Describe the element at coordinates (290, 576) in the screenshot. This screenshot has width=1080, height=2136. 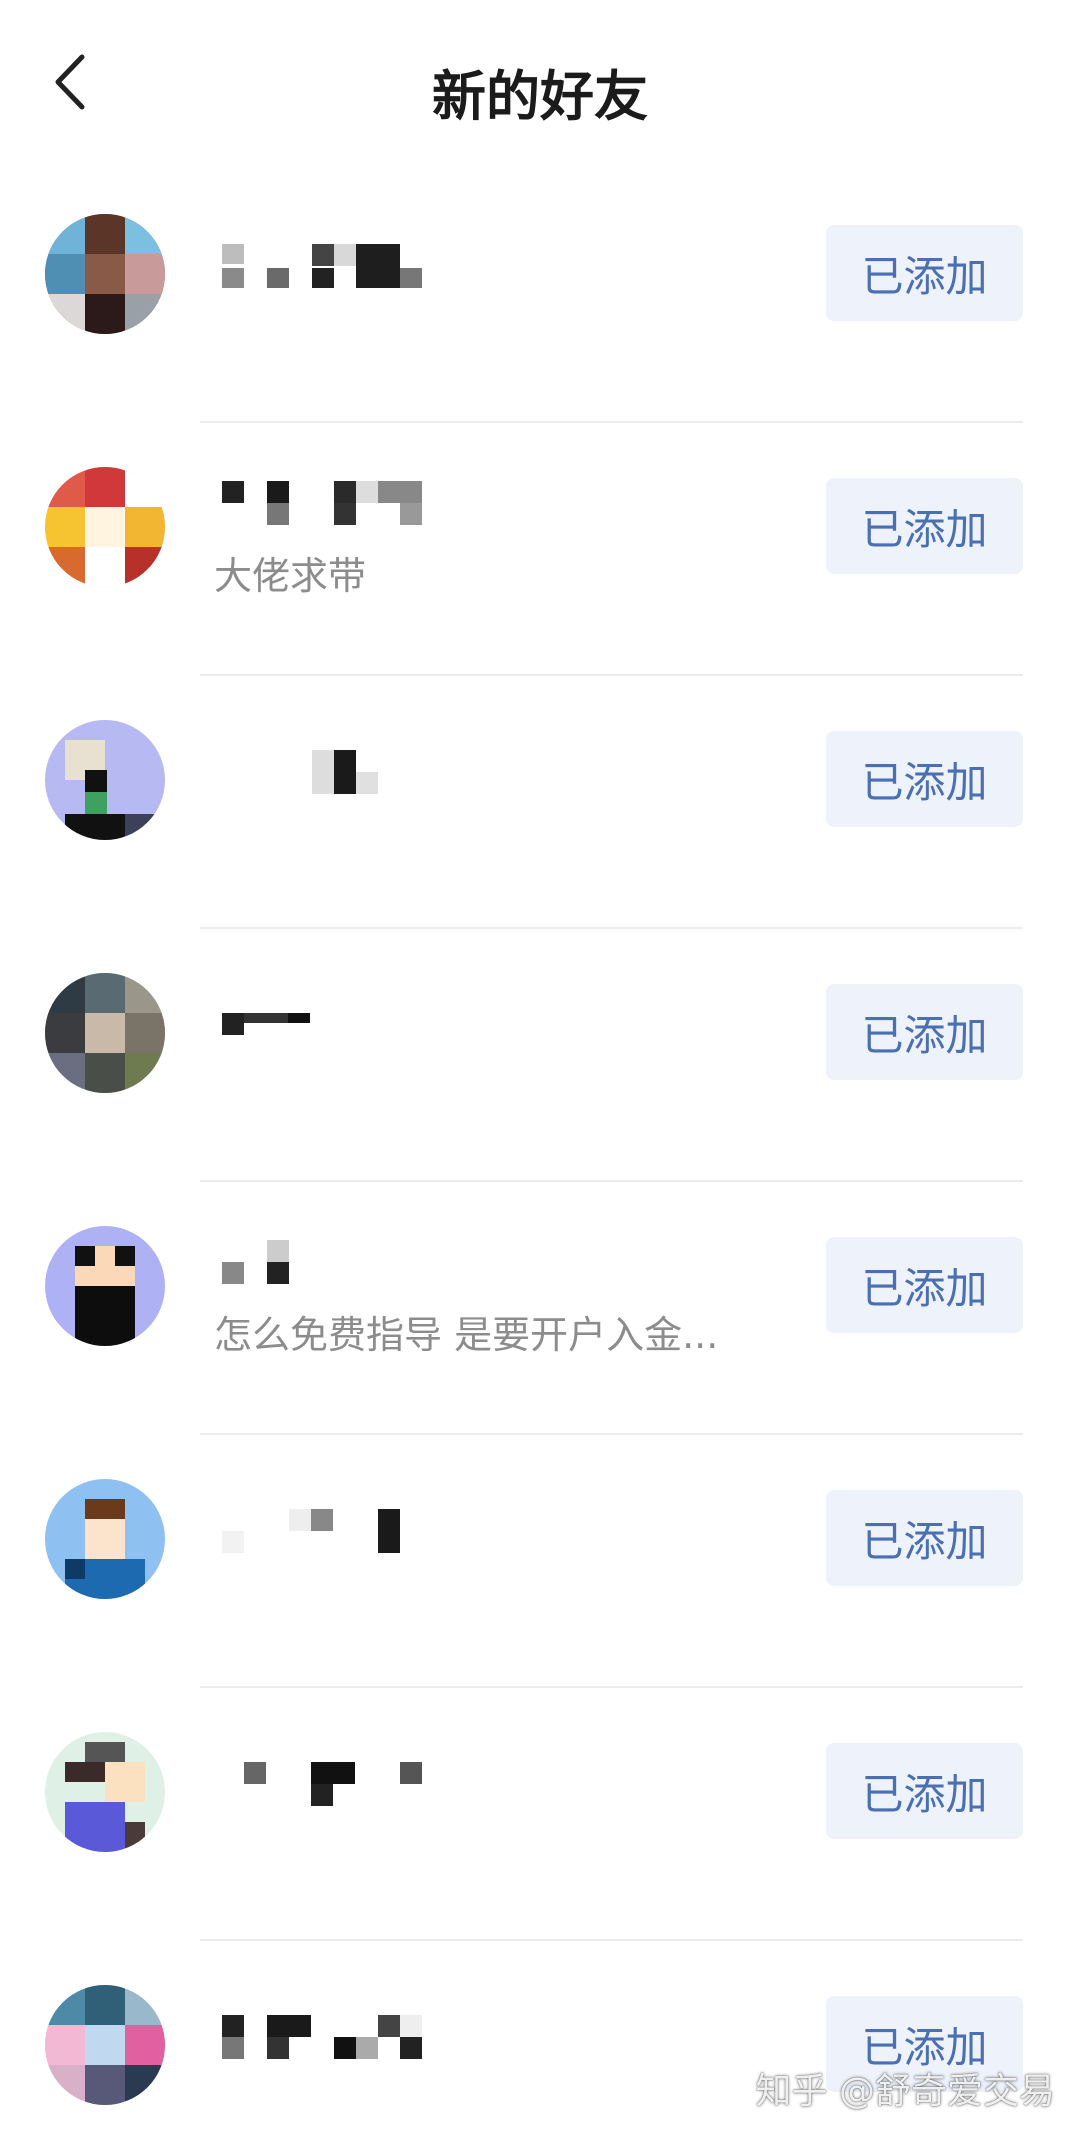
I see `friend-message: 大佬求带` at that location.